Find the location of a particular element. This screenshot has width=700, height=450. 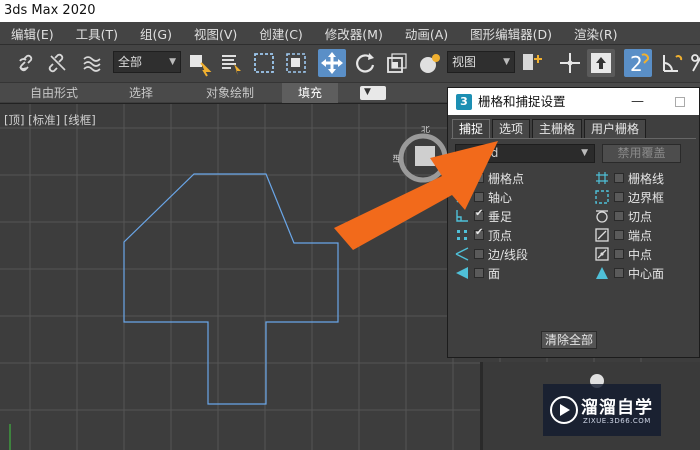

keyboard-override-icon is located at coordinates (601, 63).